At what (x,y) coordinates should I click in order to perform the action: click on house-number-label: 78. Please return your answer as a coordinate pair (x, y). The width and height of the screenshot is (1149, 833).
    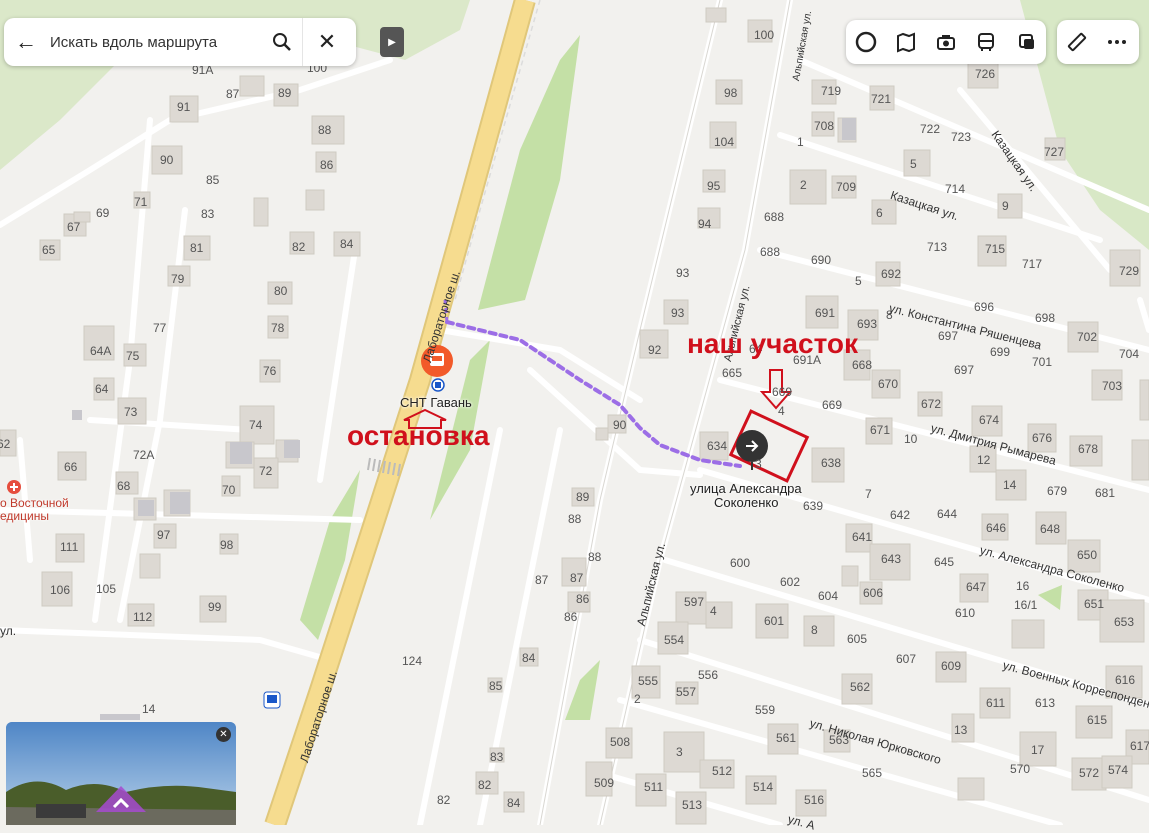
    Looking at the image, I should click on (278, 328).